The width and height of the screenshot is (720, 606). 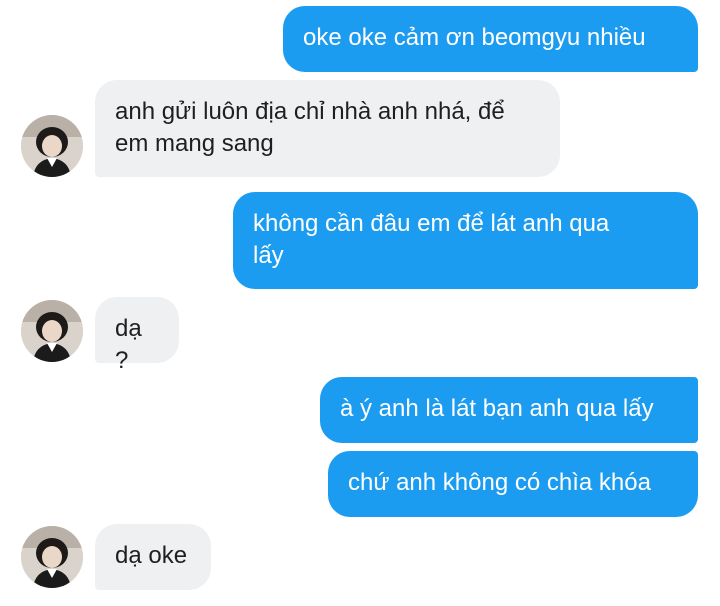 I want to click on outgoing-message: oke oke cảm ơn beomgyu nhiều, so click(x=490, y=39).